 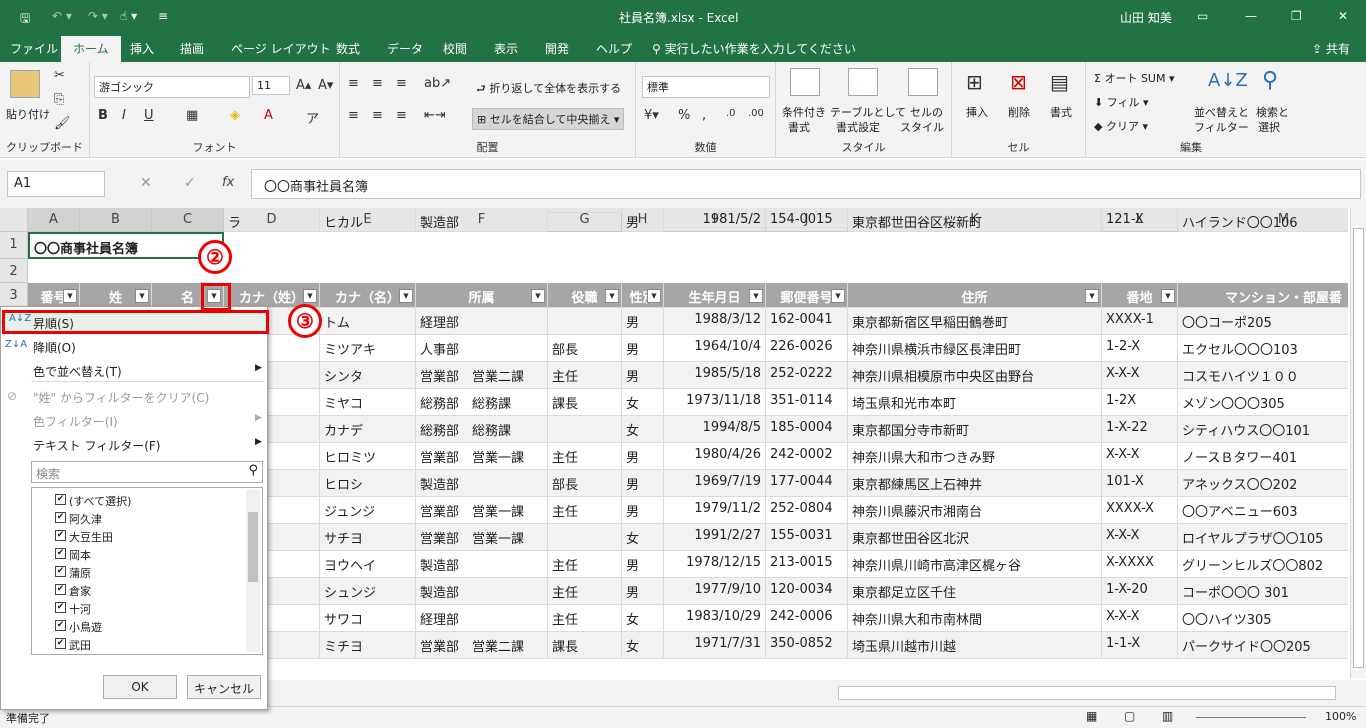 I want to click on tab-formulas: 数式, so click(x=348, y=48).